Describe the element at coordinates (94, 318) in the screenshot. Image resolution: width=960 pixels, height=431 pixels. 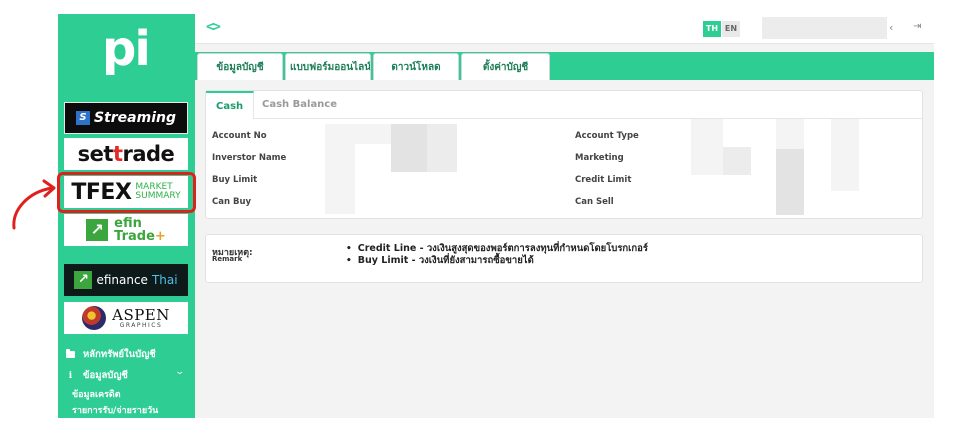
I see `aspen-globe-icon` at that location.